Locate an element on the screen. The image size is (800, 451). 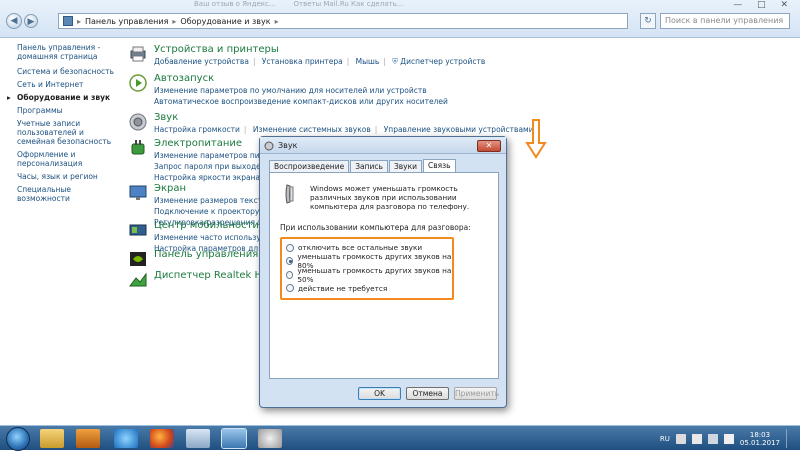
volume-icon is located at coordinates (728, 438).